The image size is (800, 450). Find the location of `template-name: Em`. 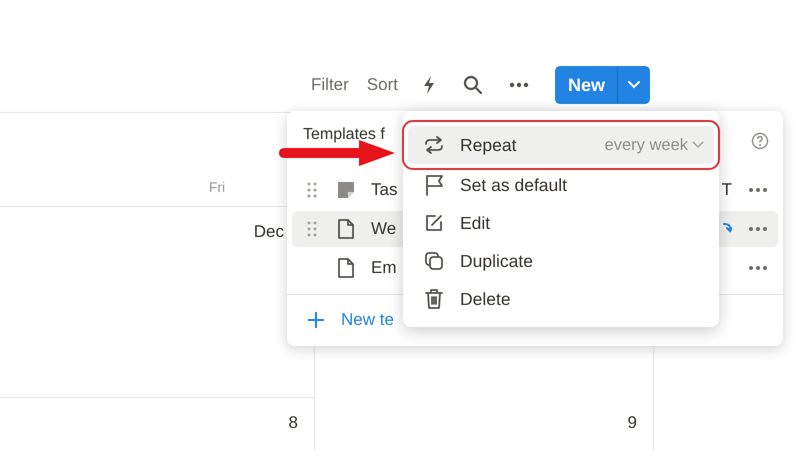

template-name: Em is located at coordinates (383, 268).